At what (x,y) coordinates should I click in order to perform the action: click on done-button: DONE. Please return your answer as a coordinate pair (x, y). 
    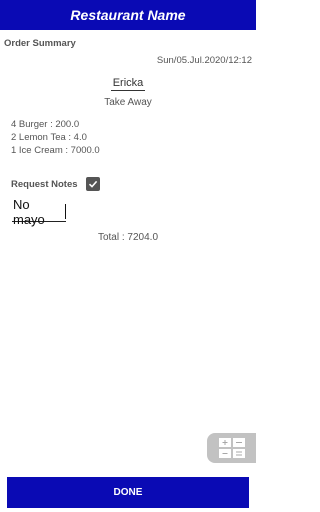
    Looking at the image, I should click on (128, 492).